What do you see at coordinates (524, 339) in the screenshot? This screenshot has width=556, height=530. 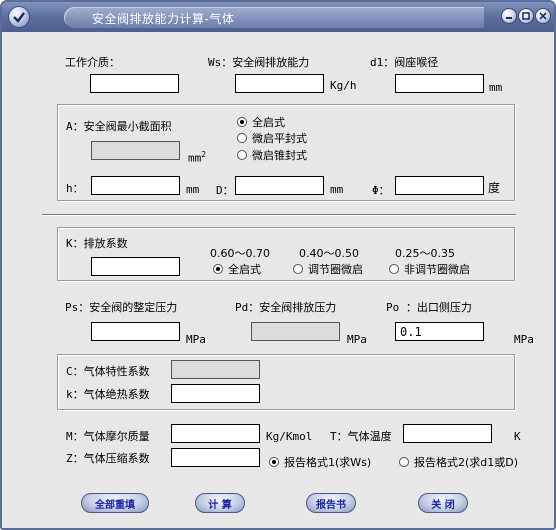 I see `po-unit: MPa` at bounding box center [524, 339].